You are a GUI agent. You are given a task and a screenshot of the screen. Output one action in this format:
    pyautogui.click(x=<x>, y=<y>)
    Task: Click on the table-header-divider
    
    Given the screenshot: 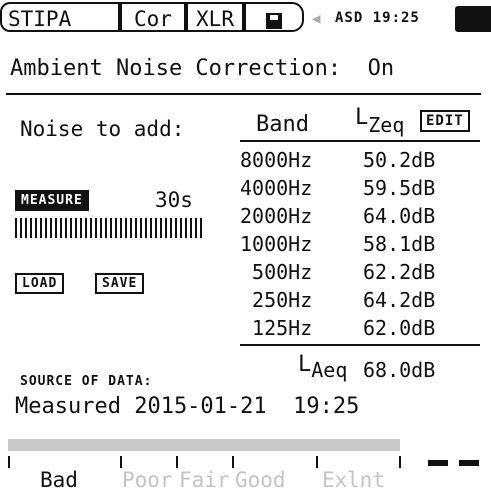 What is the action you would take?
    pyautogui.click(x=360, y=141)
    